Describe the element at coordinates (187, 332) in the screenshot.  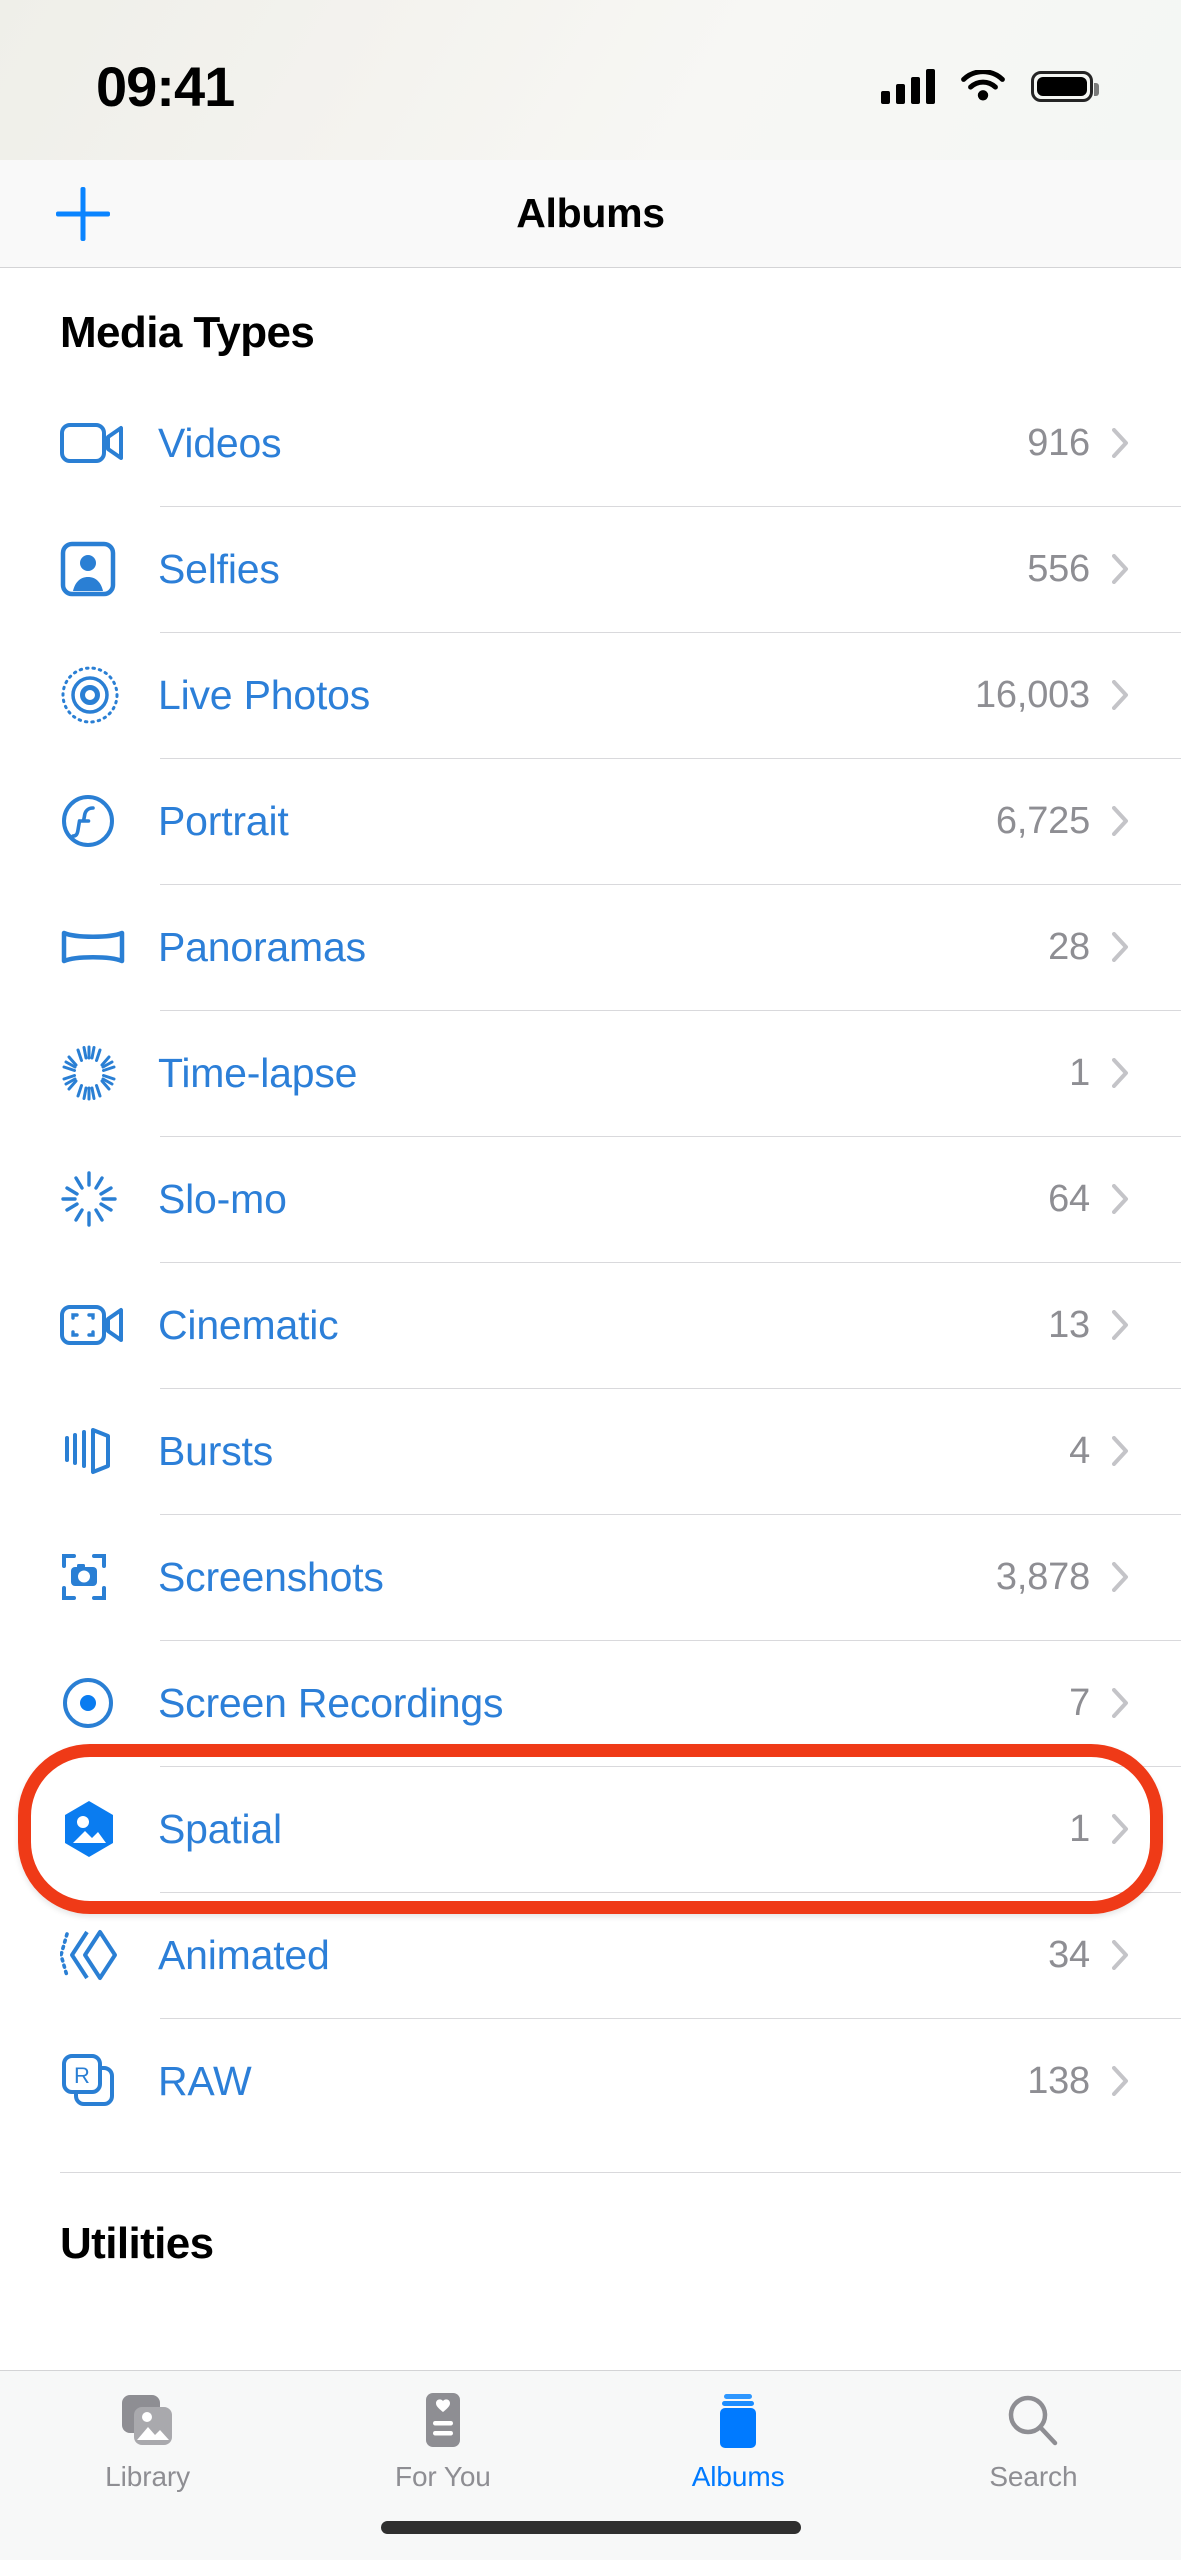
I see `section-header-media-types: Media Types` at that location.